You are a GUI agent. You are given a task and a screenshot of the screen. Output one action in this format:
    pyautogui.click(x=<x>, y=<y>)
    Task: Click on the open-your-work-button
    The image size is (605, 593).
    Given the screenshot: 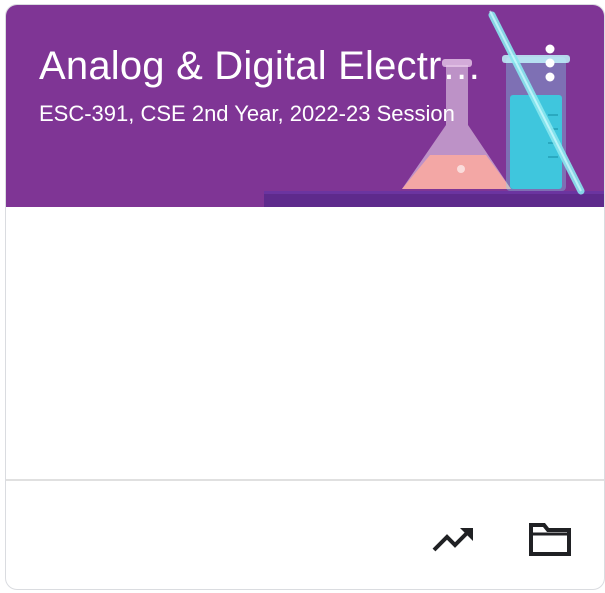 What is the action you would take?
    pyautogui.click(x=454, y=539)
    